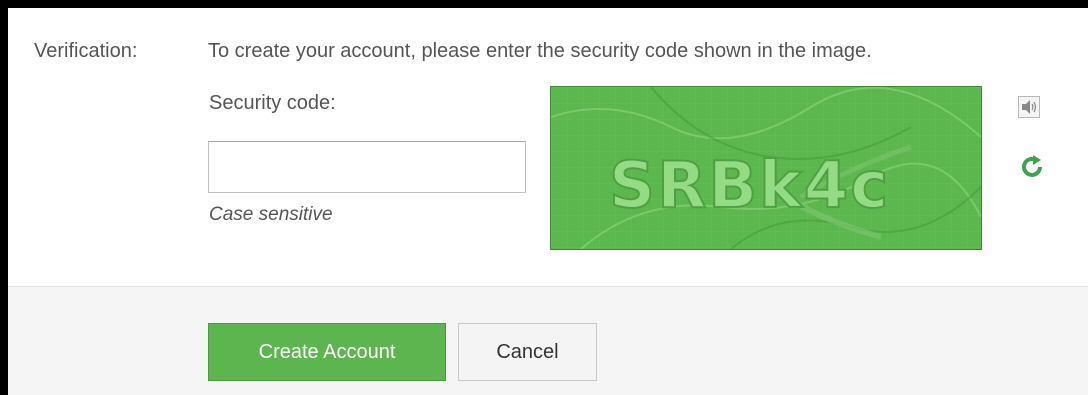 The width and height of the screenshot is (1088, 395). What do you see at coordinates (527, 352) in the screenshot?
I see `cancel-button: Cancel` at bounding box center [527, 352].